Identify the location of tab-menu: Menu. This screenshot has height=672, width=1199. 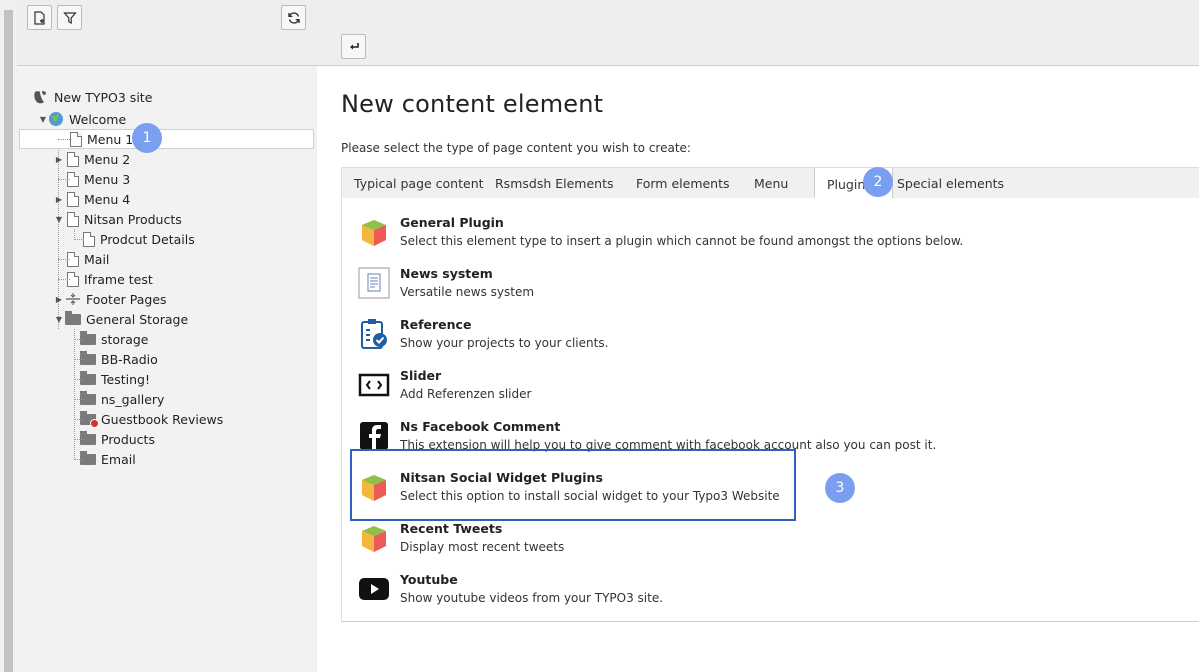
(771, 183).